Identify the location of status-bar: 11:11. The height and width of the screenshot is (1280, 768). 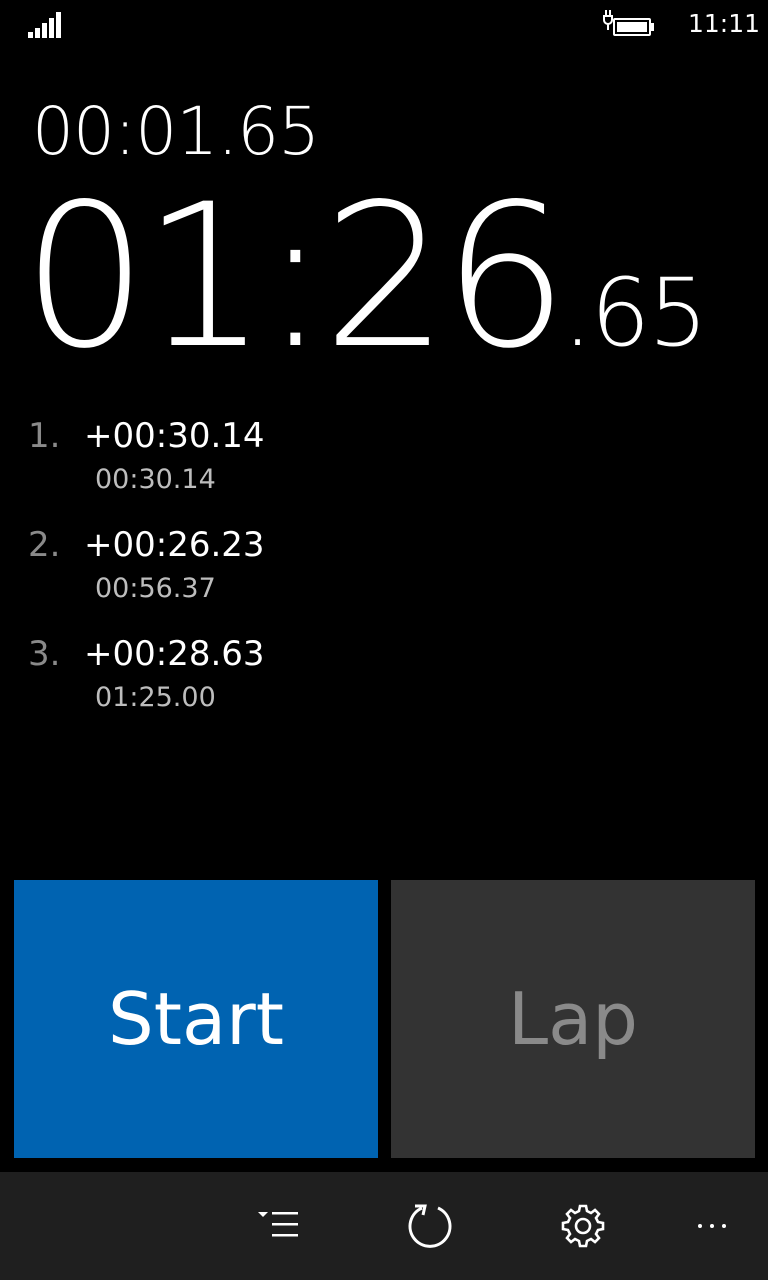
(384, 26).